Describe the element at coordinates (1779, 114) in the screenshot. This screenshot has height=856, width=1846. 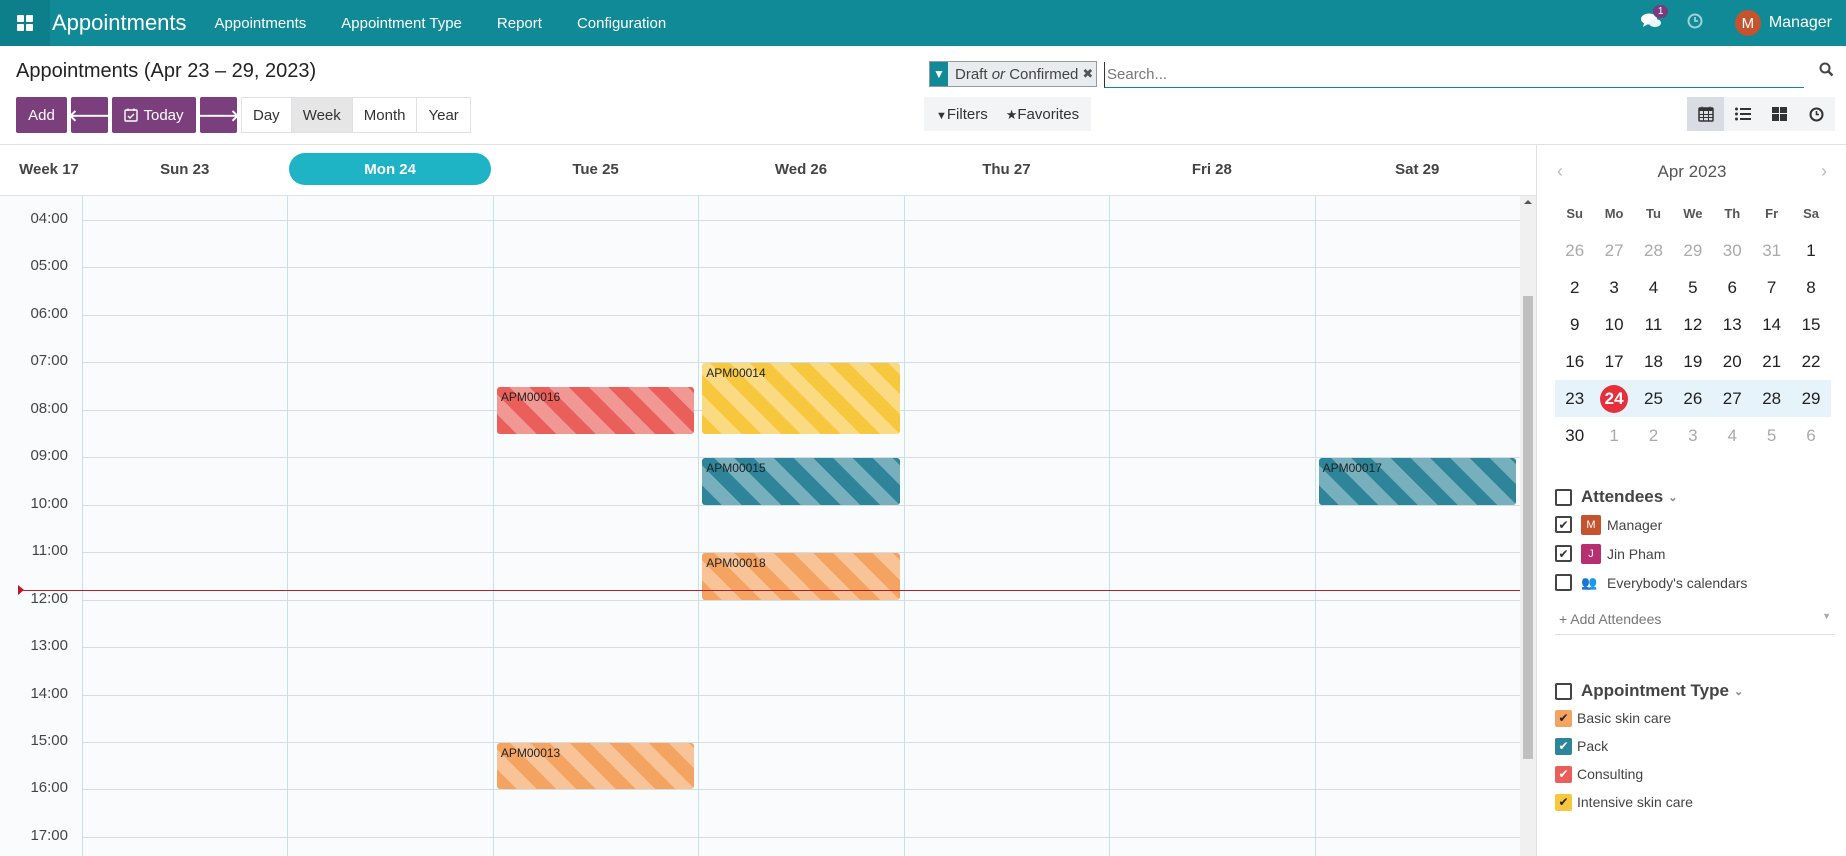
I see `kanban-view-button` at that location.